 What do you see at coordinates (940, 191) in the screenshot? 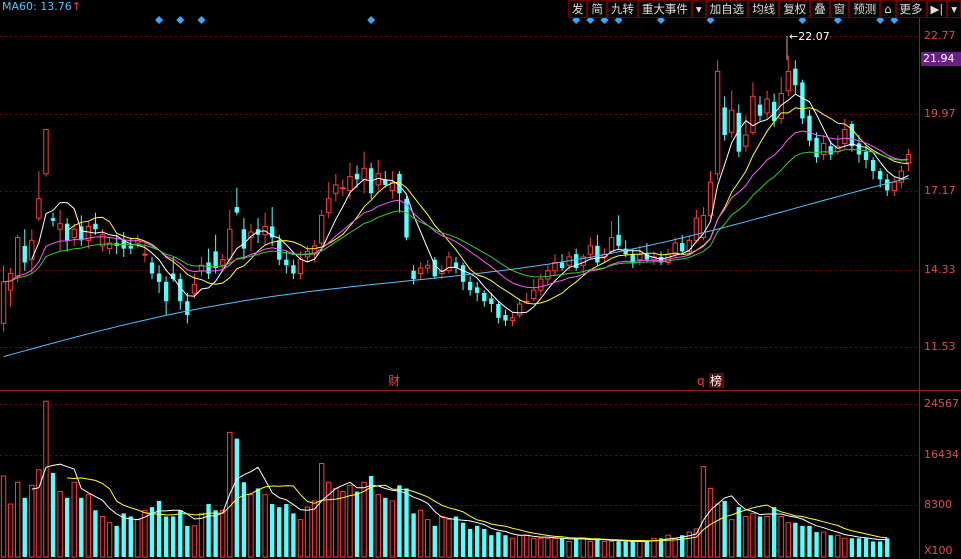
I see `price-tick-label: 17.17` at bounding box center [940, 191].